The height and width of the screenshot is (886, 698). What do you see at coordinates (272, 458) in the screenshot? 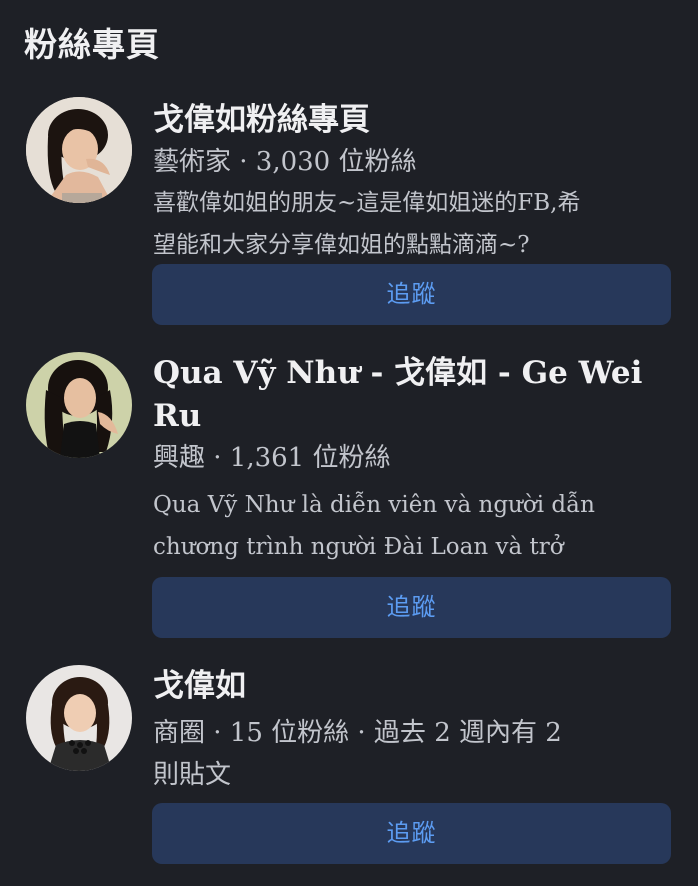
I see `page-meta: 興趣 · 1,361 位粉絲` at bounding box center [272, 458].